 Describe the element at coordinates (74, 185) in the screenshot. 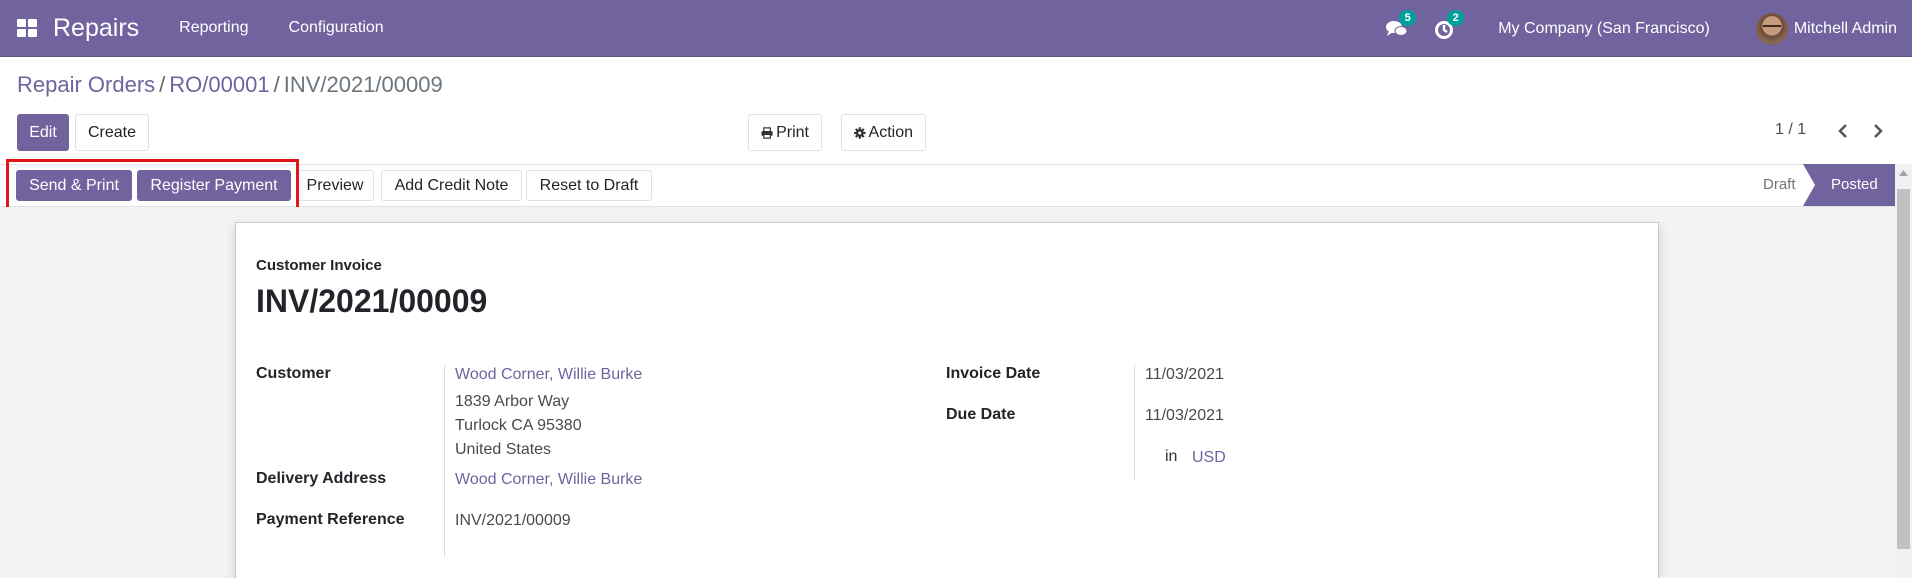

I see `send-print-button: Send & Print` at that location.